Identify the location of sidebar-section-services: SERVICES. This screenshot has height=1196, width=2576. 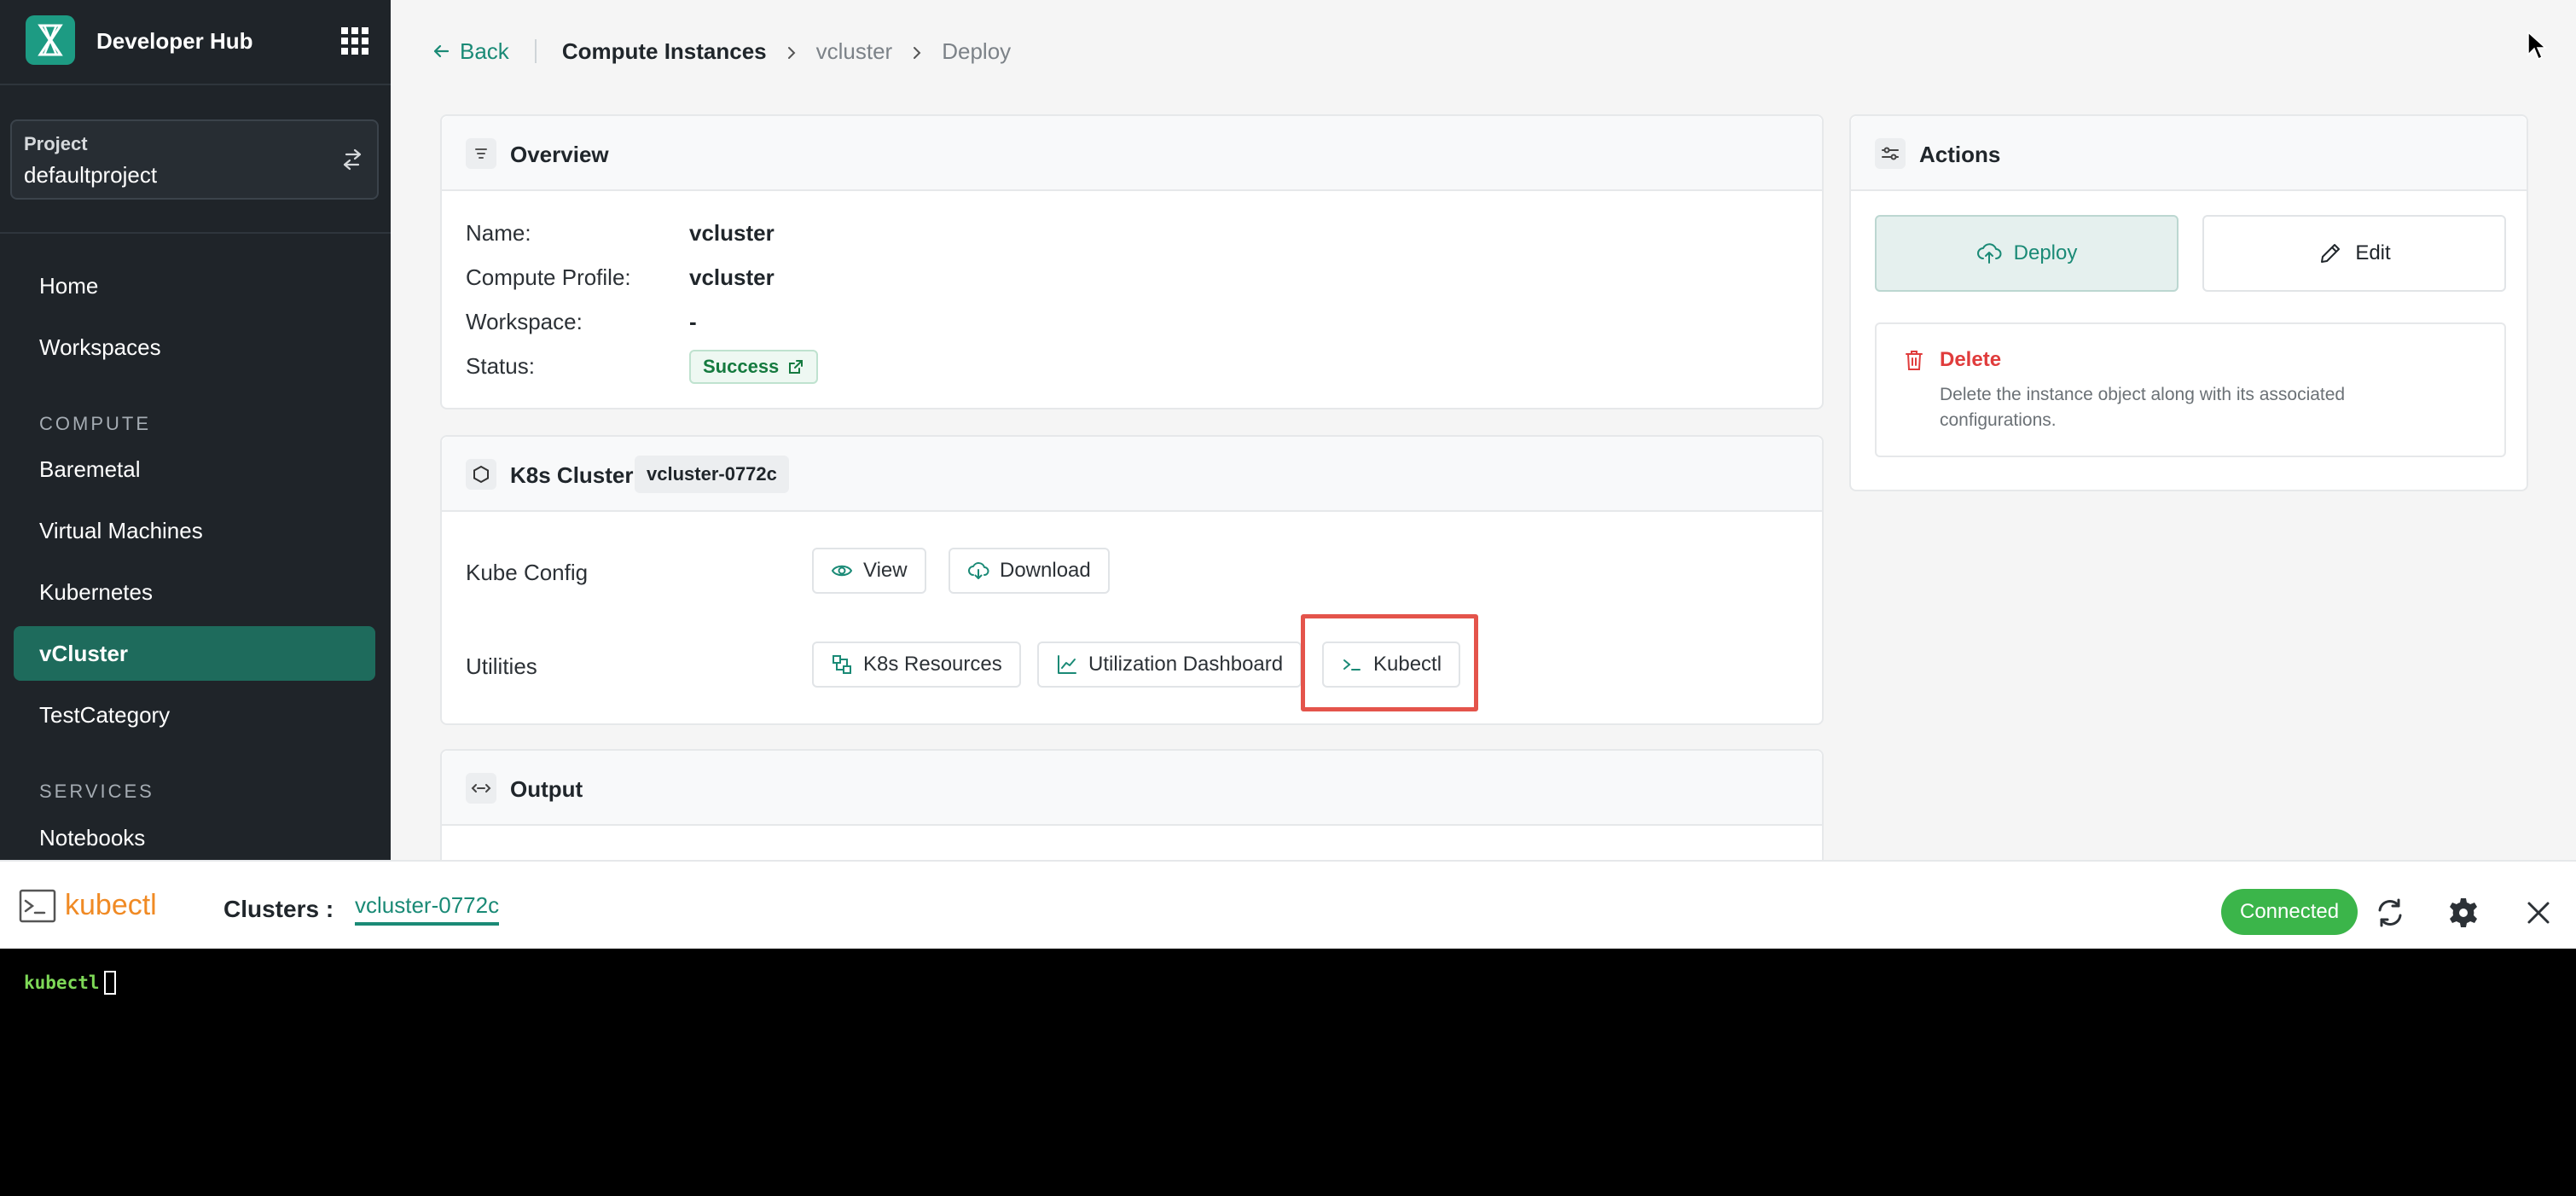
(96, 792).